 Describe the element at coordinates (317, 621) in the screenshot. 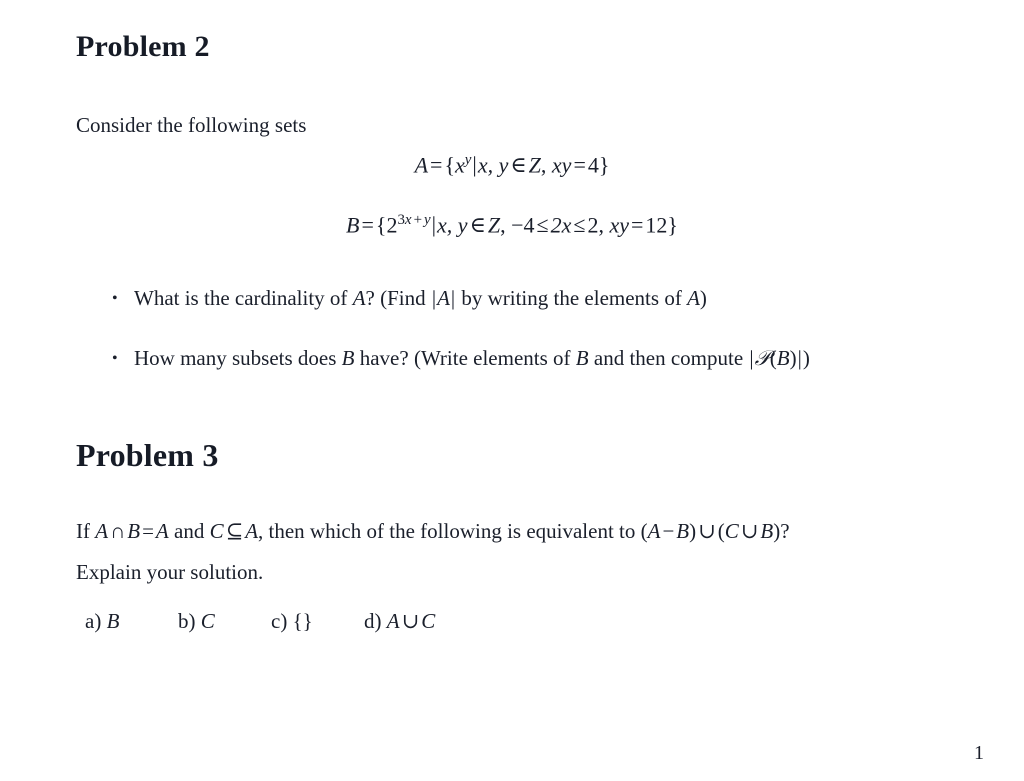

I see `answer-choice-c: c) {}` at that location.